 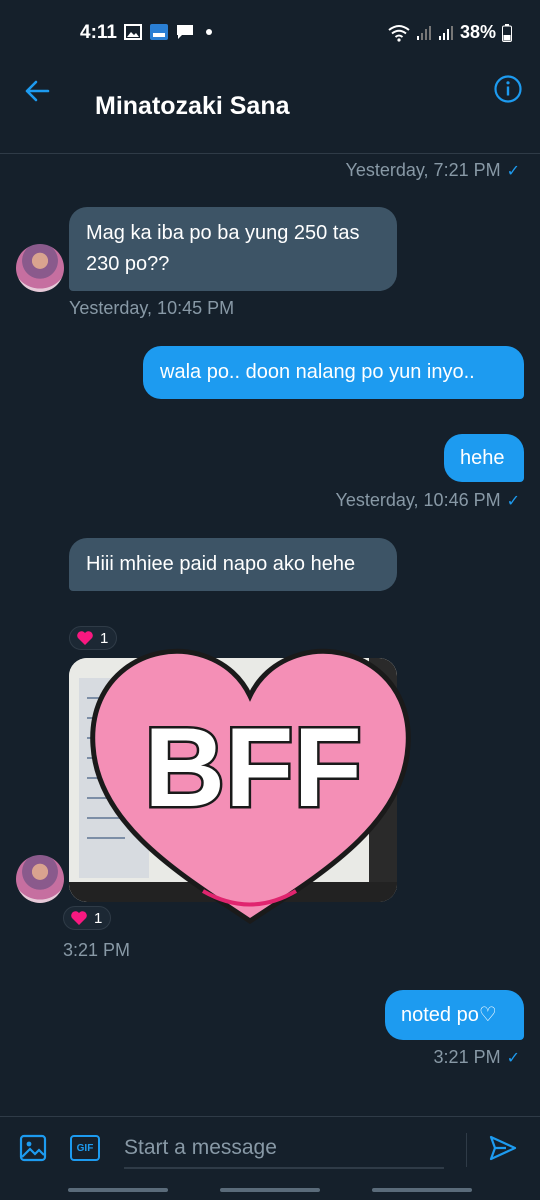 I want to click on battery-icon, so click(x=507, y=32).